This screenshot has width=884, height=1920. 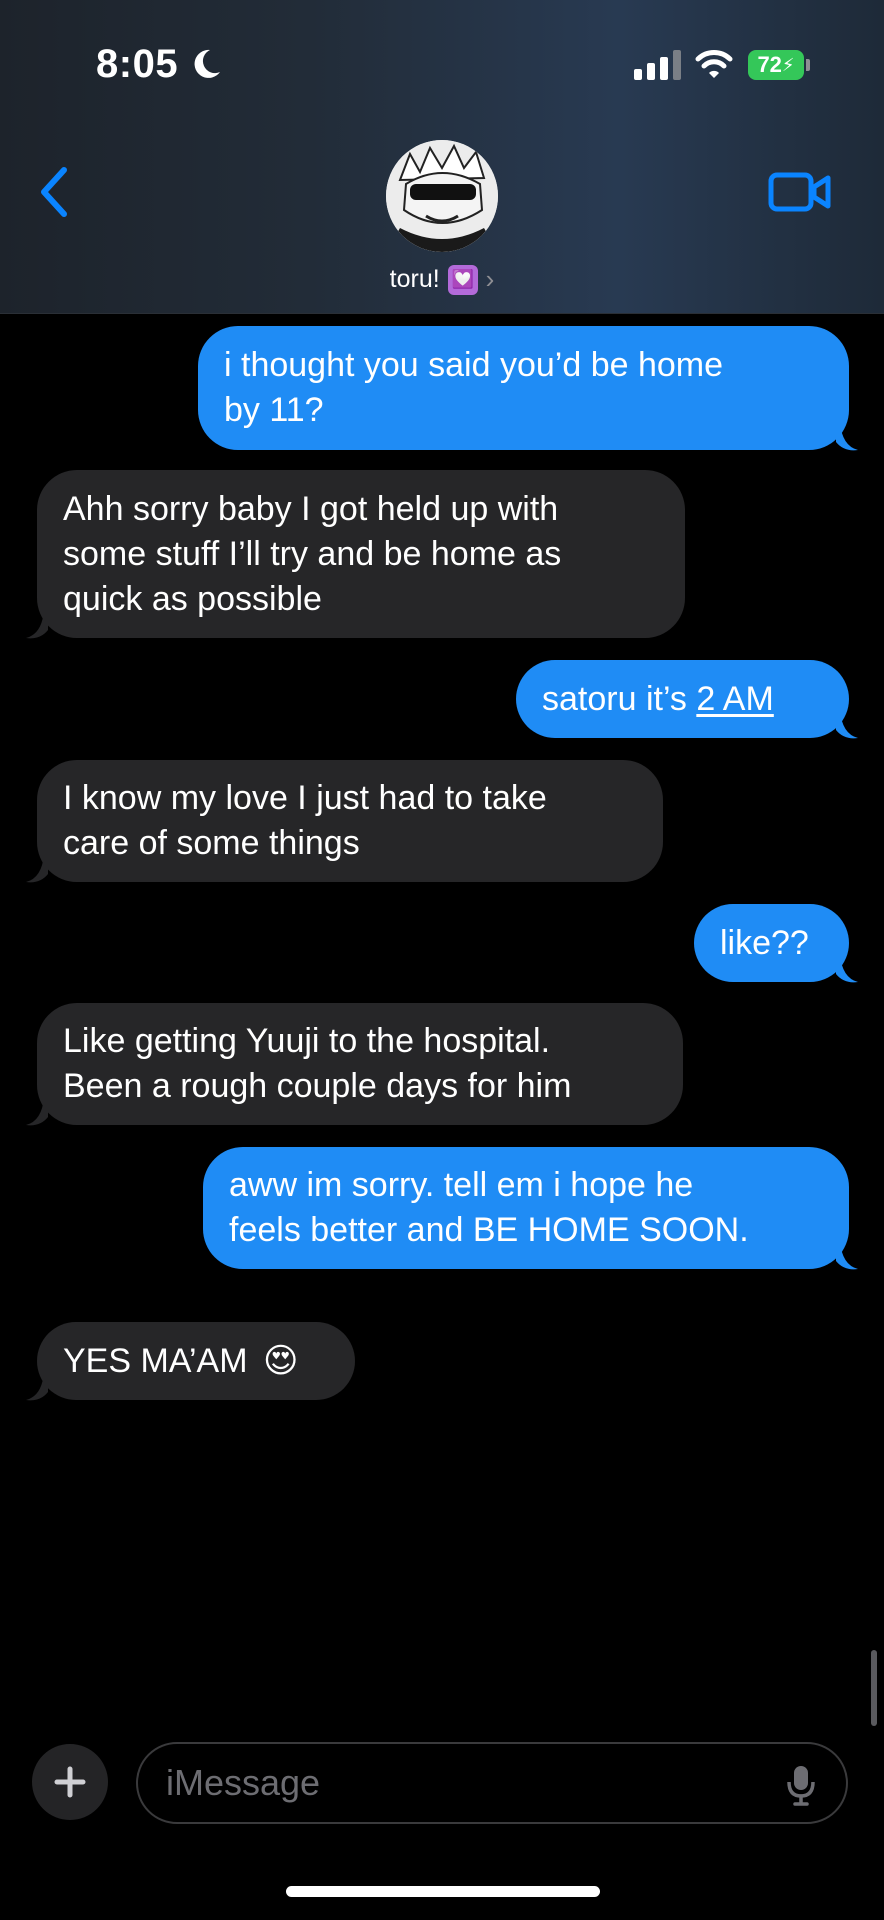 I want to click on scroll-indicator, so click(x=874, y=1688).